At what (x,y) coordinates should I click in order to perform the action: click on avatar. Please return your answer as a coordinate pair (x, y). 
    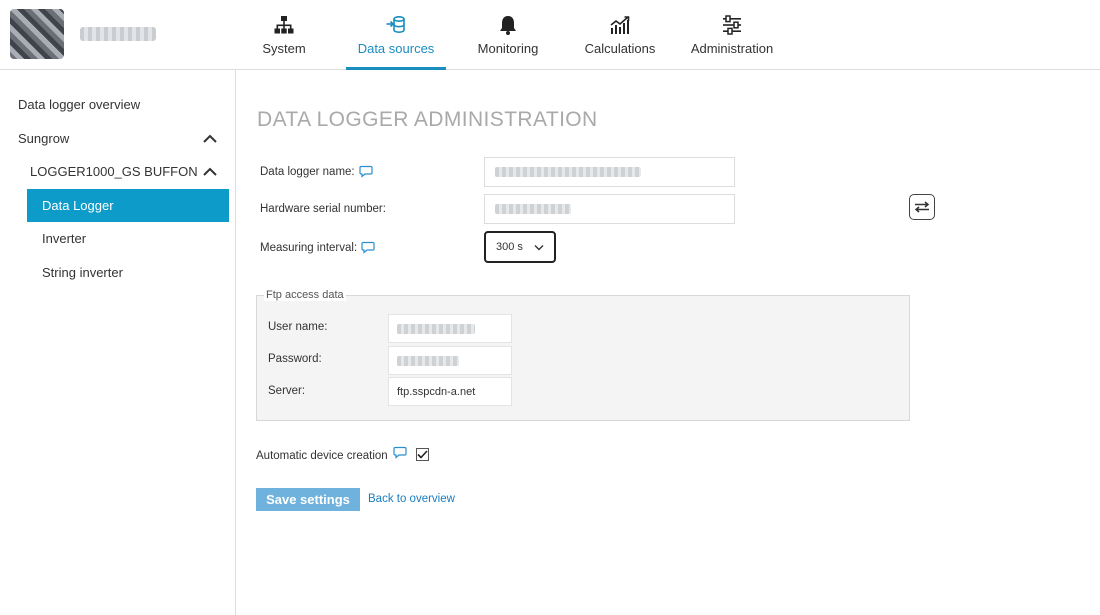
    Looking at the image, I should click on (37, 34).